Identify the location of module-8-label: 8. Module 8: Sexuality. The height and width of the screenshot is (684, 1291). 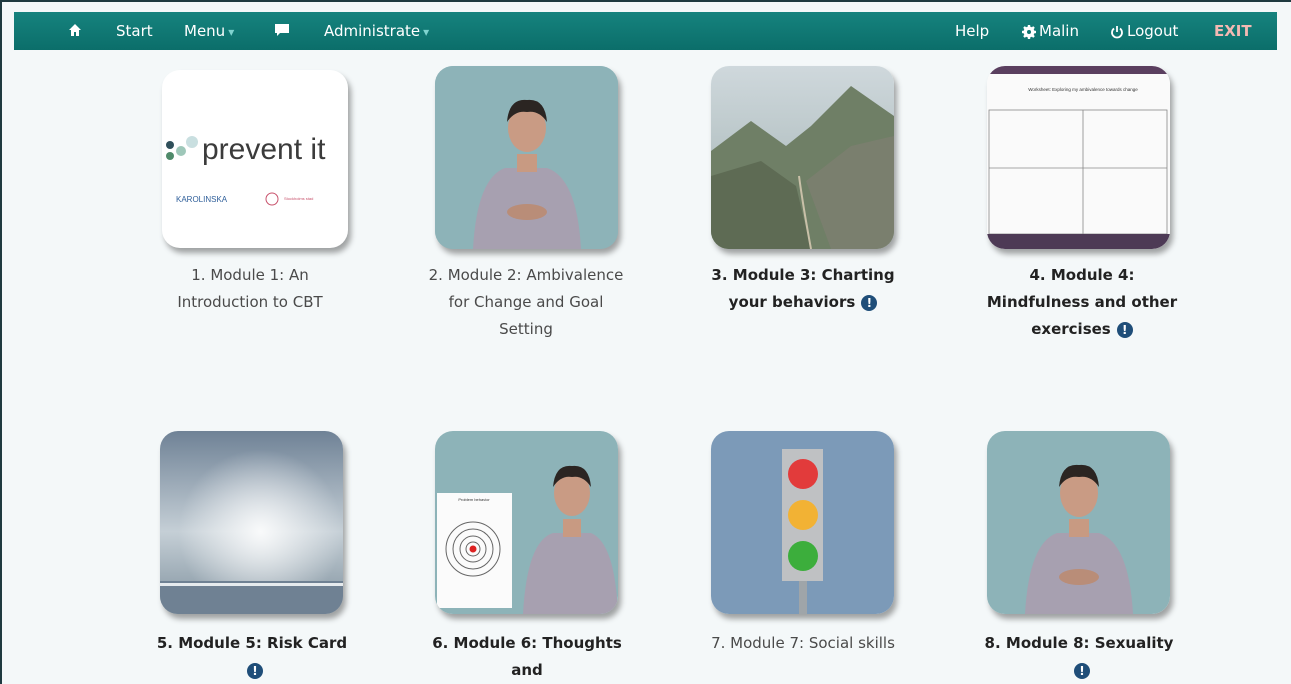
(1079, 643).